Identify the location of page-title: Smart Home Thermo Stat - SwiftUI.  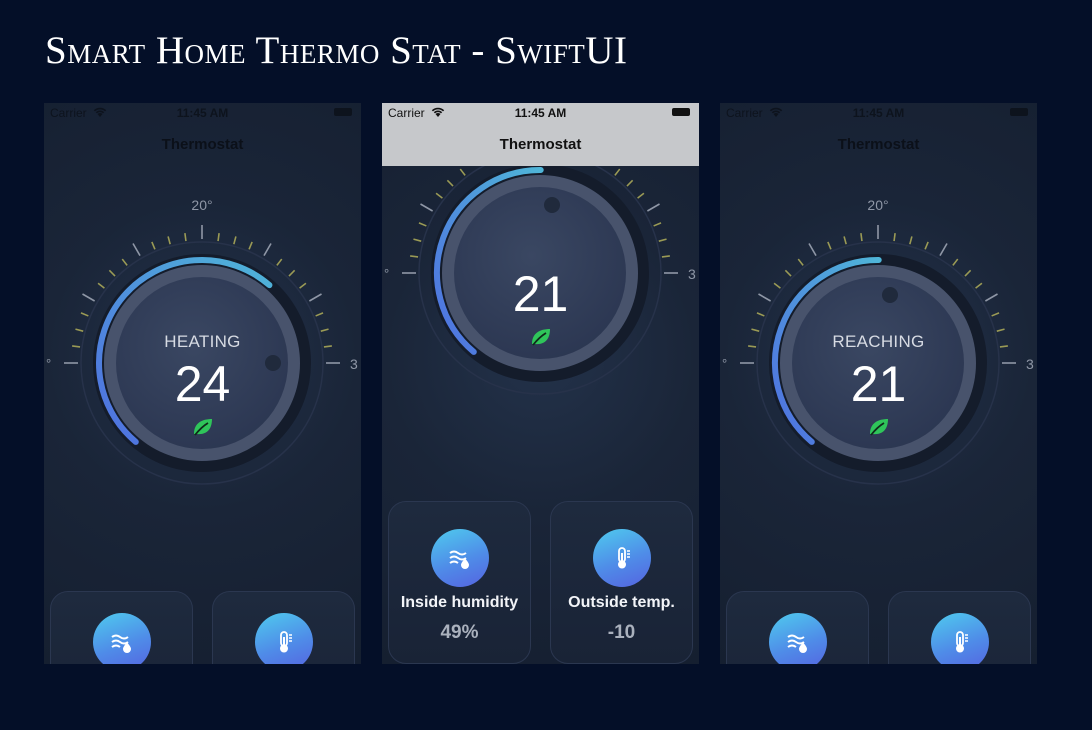
(336, 50).